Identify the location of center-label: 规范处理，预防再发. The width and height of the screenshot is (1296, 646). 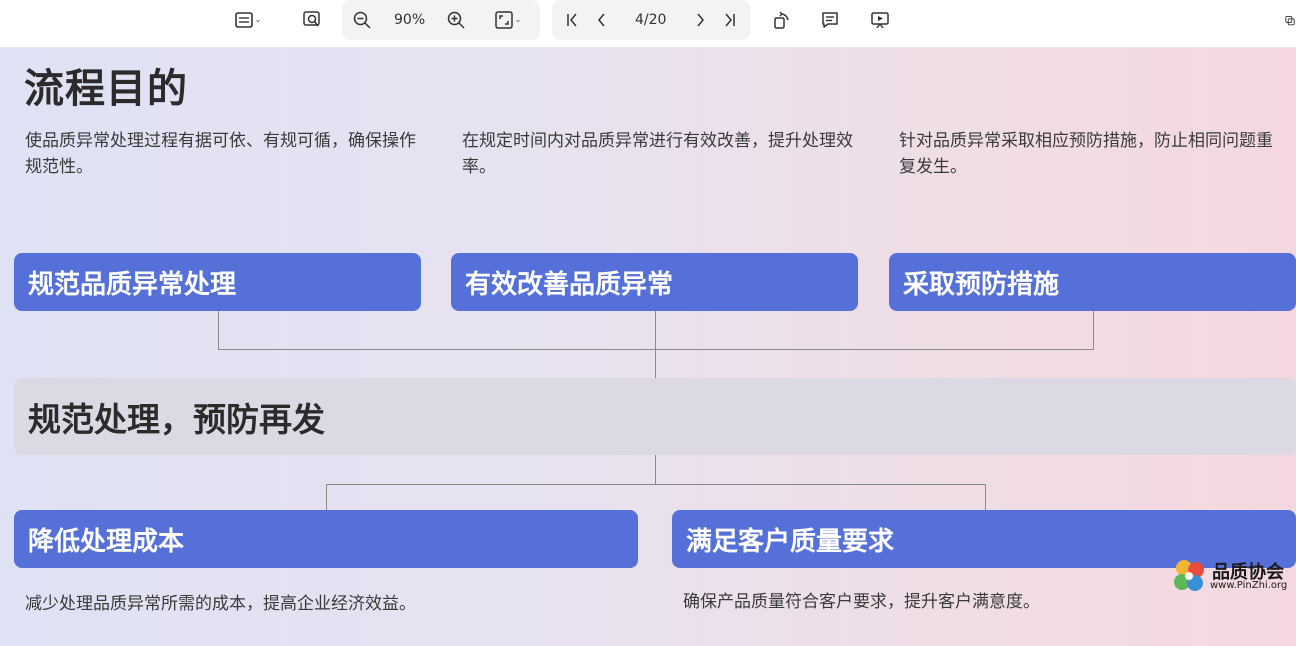
(176, 419).